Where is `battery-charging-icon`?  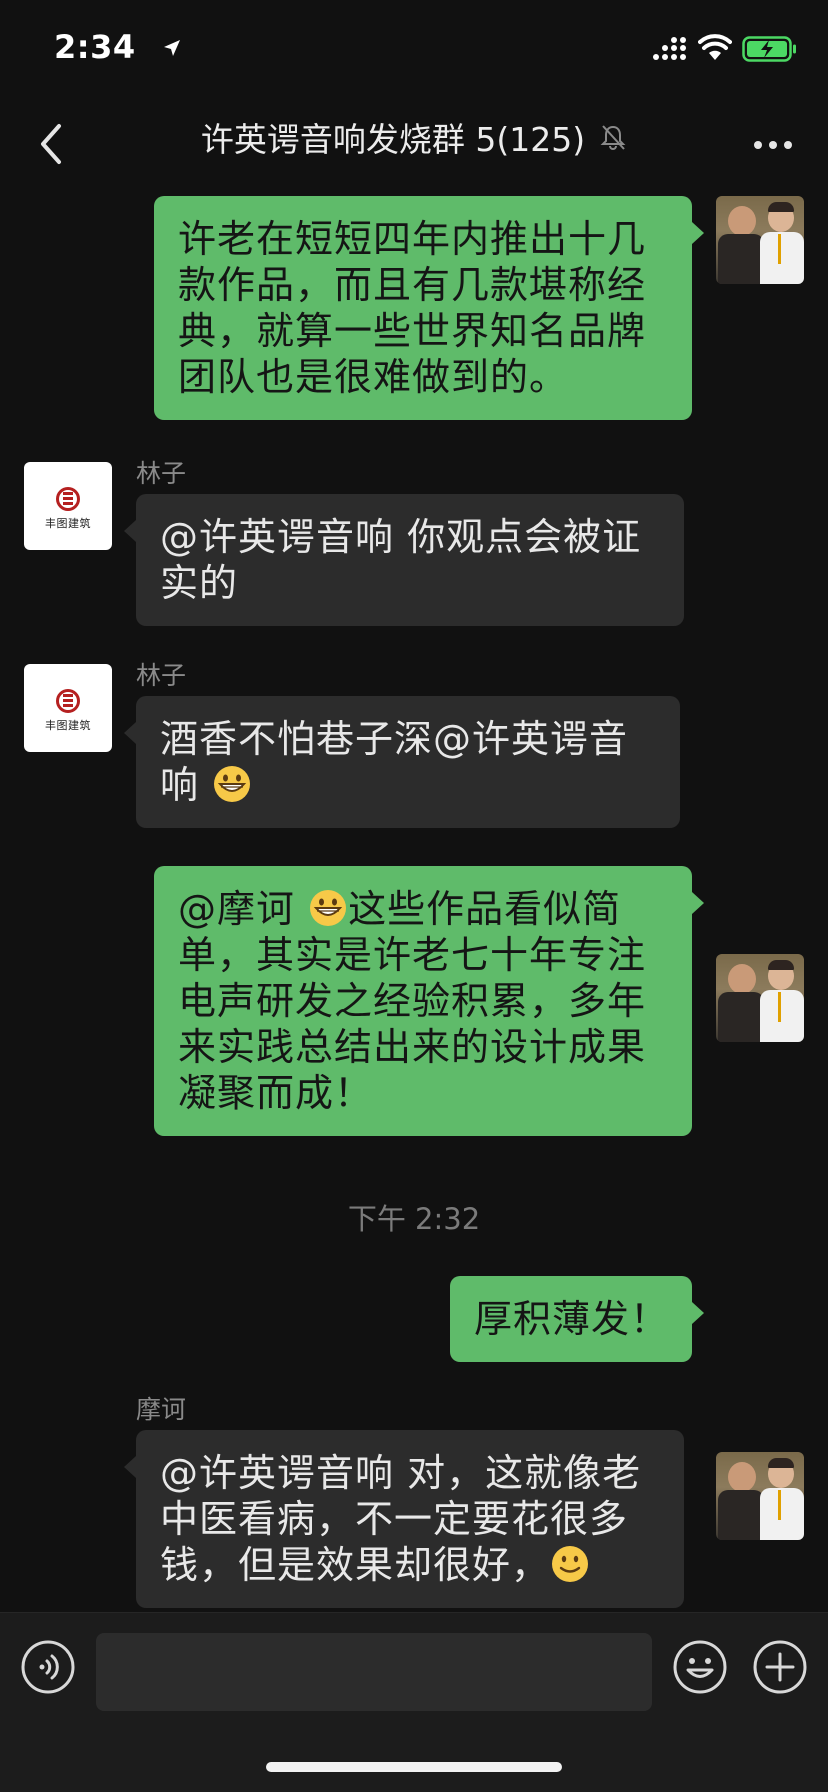 battery-charging-icon is located at coordinates (769, 49).